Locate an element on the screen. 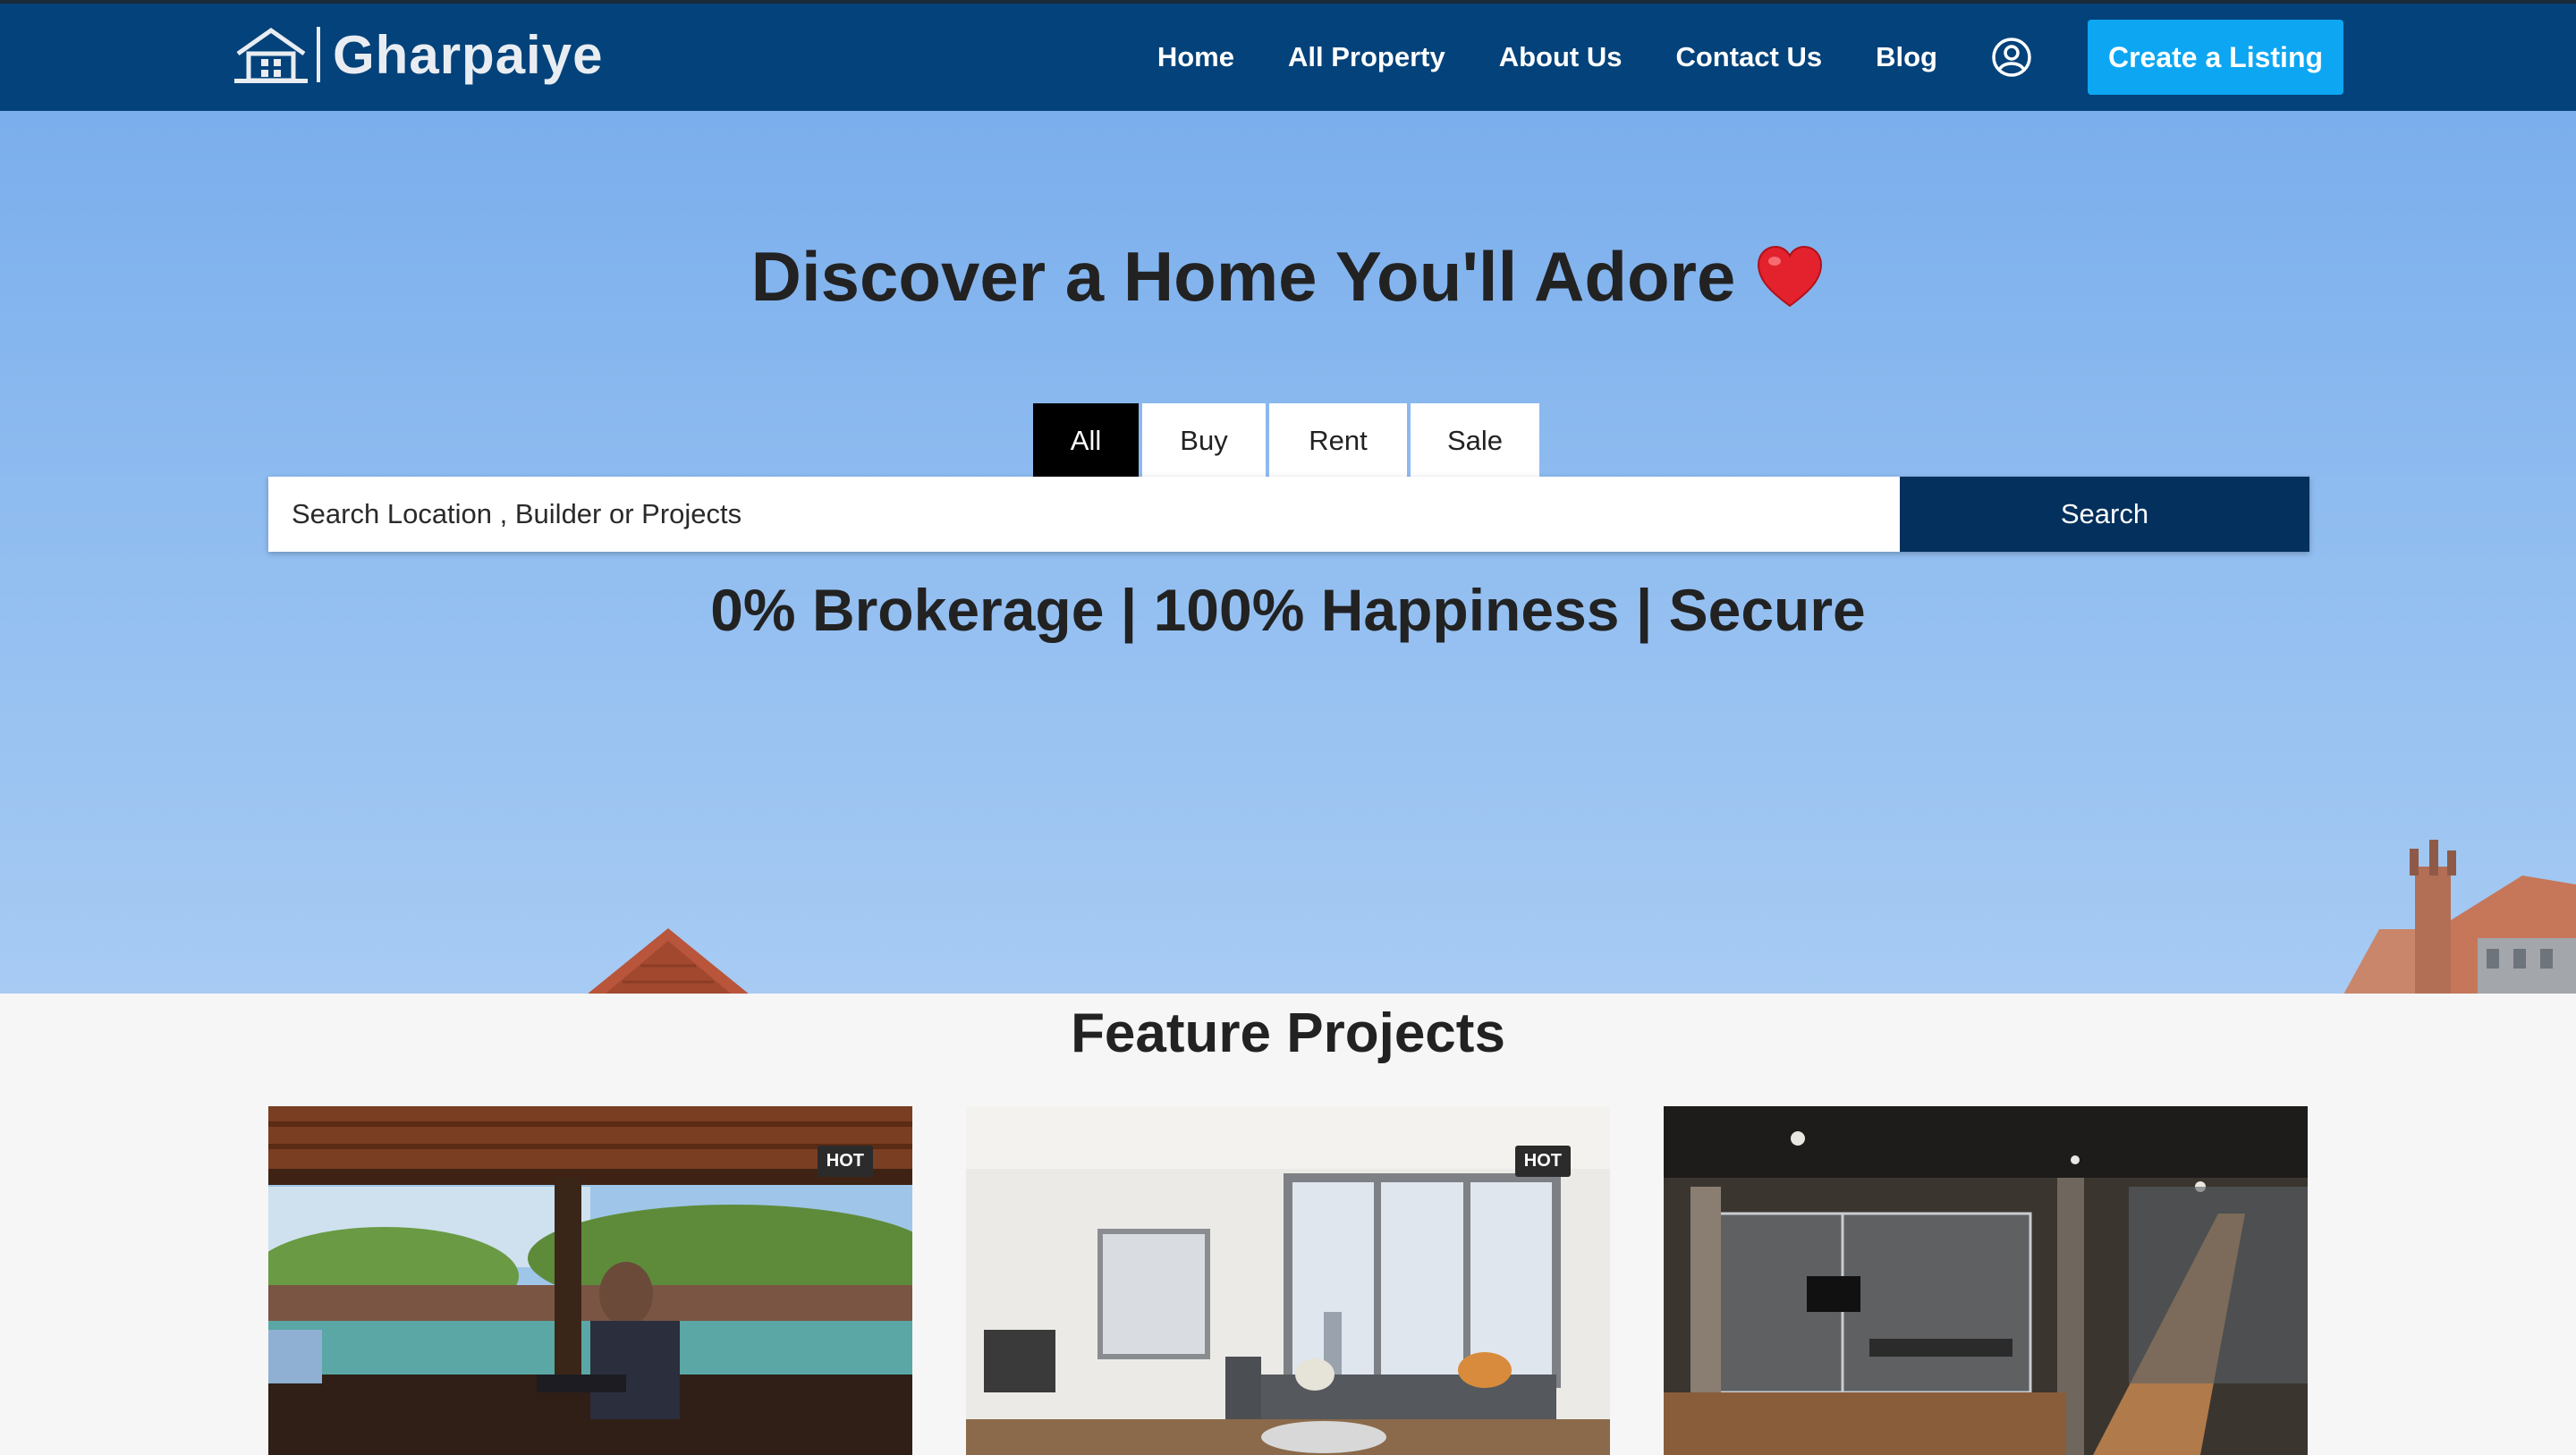  rooftop-decoration is located at coordinates (668, 961).